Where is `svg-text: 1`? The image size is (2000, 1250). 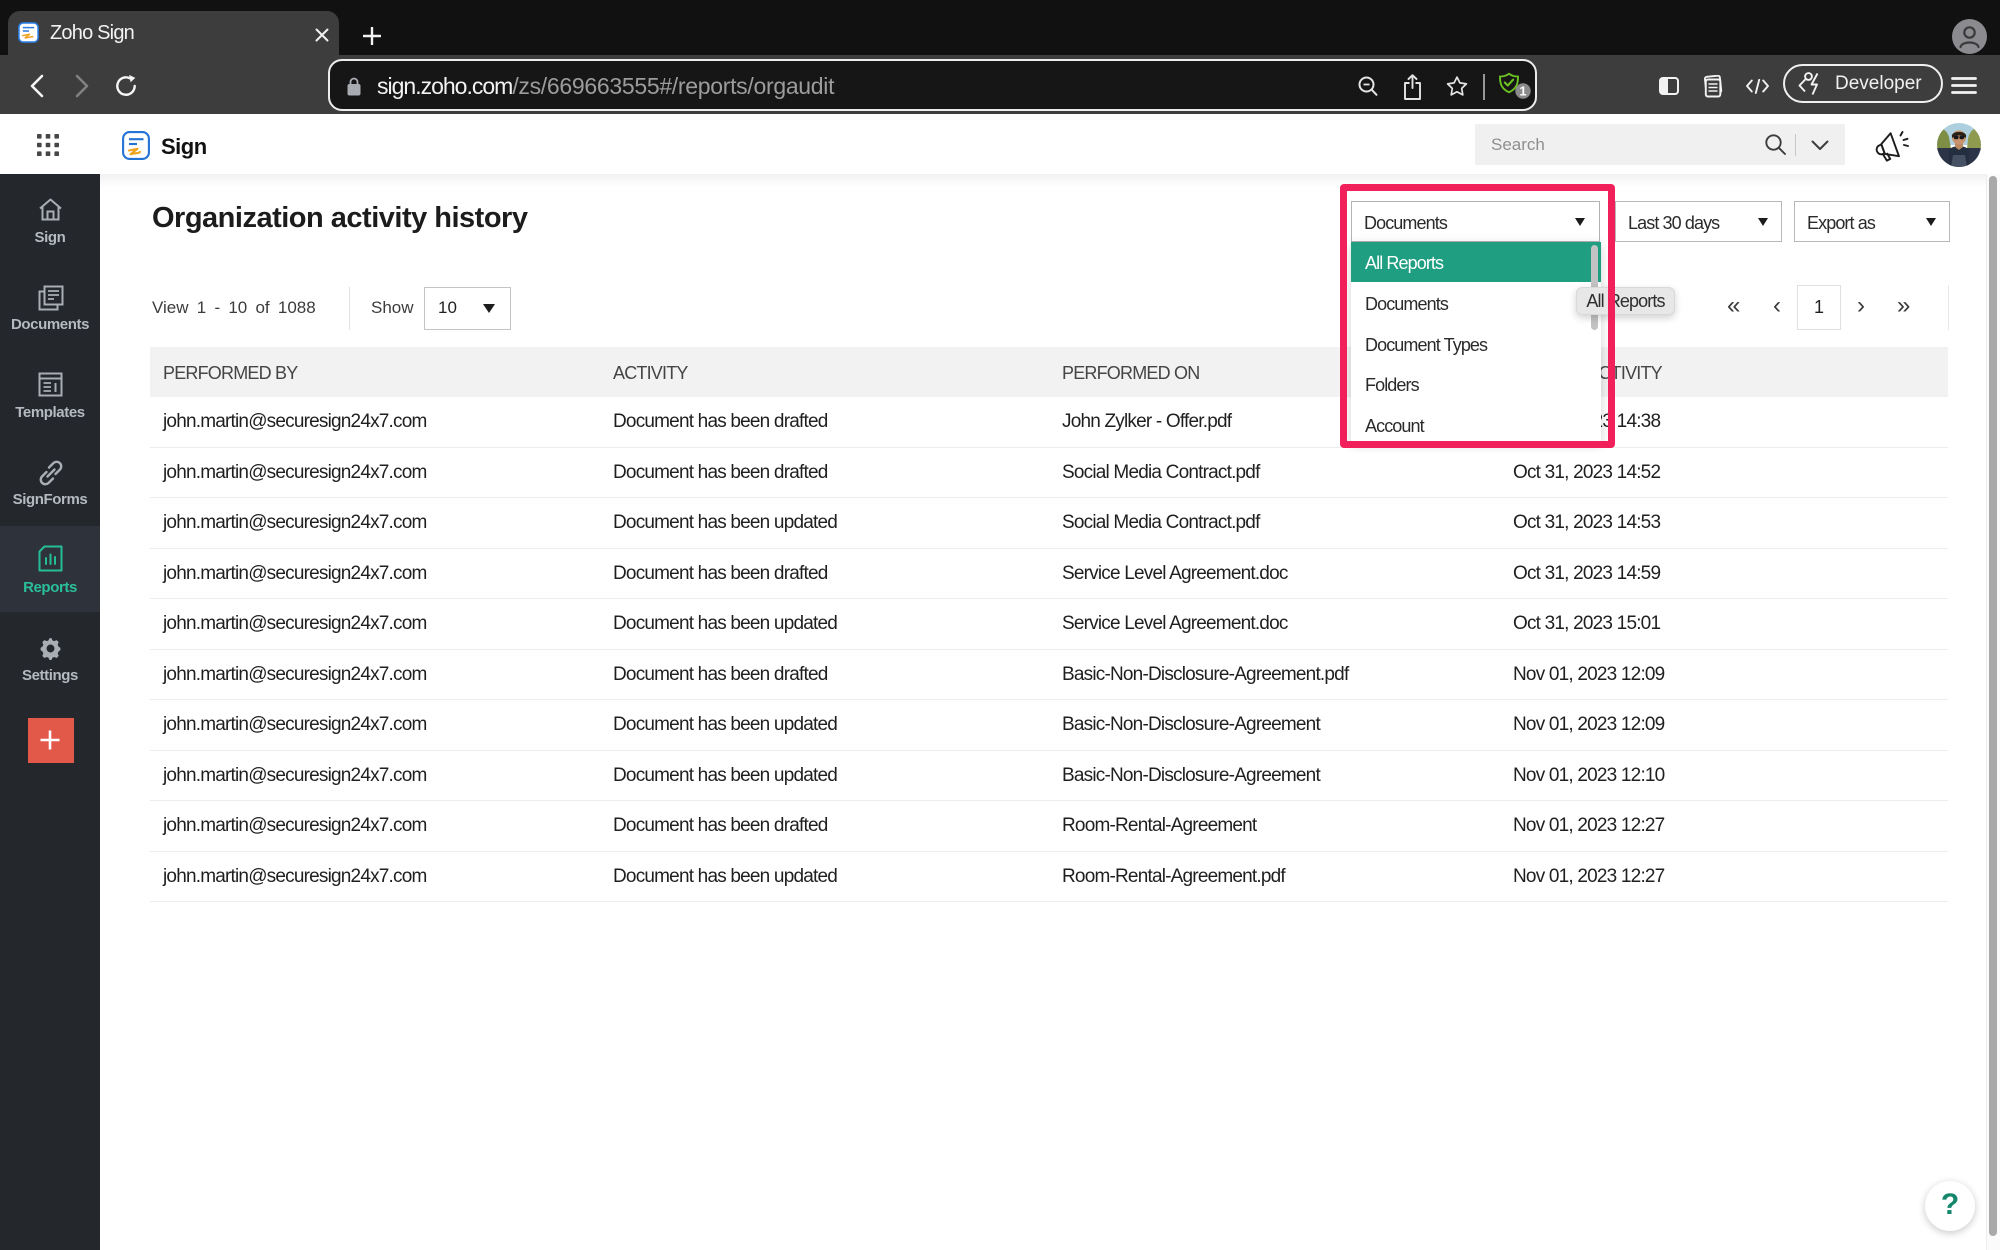
svg-text: 1 is located at coordinates (1522, 91).